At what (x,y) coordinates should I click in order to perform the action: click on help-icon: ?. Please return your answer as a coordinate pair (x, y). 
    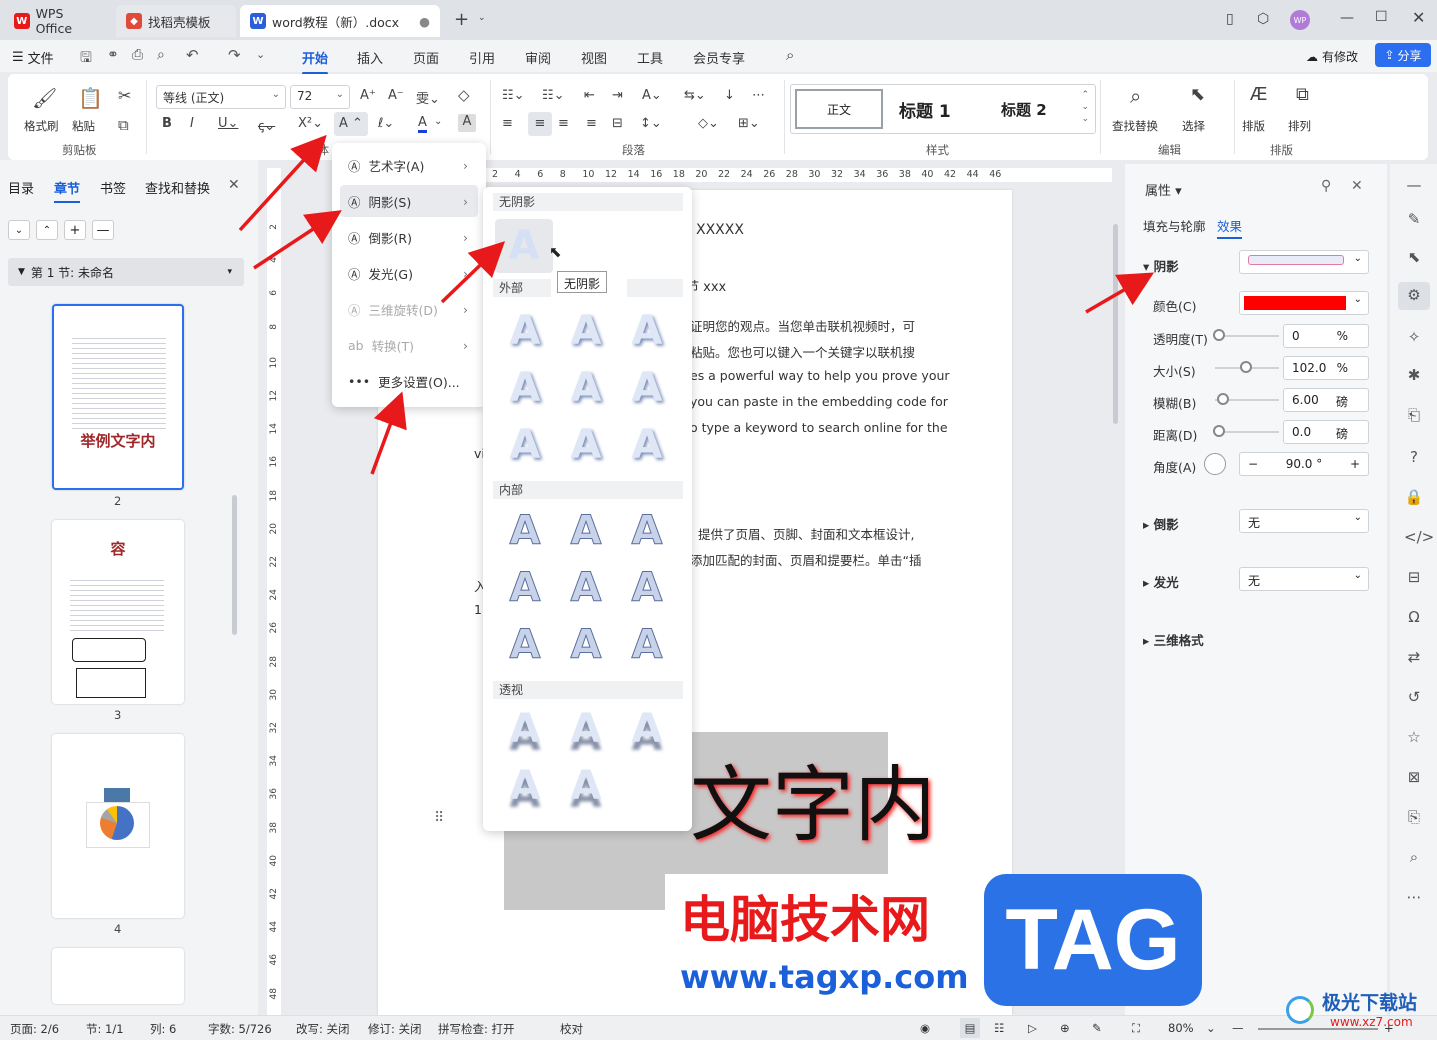
    Looking at the image, I should click on (1414, 457).